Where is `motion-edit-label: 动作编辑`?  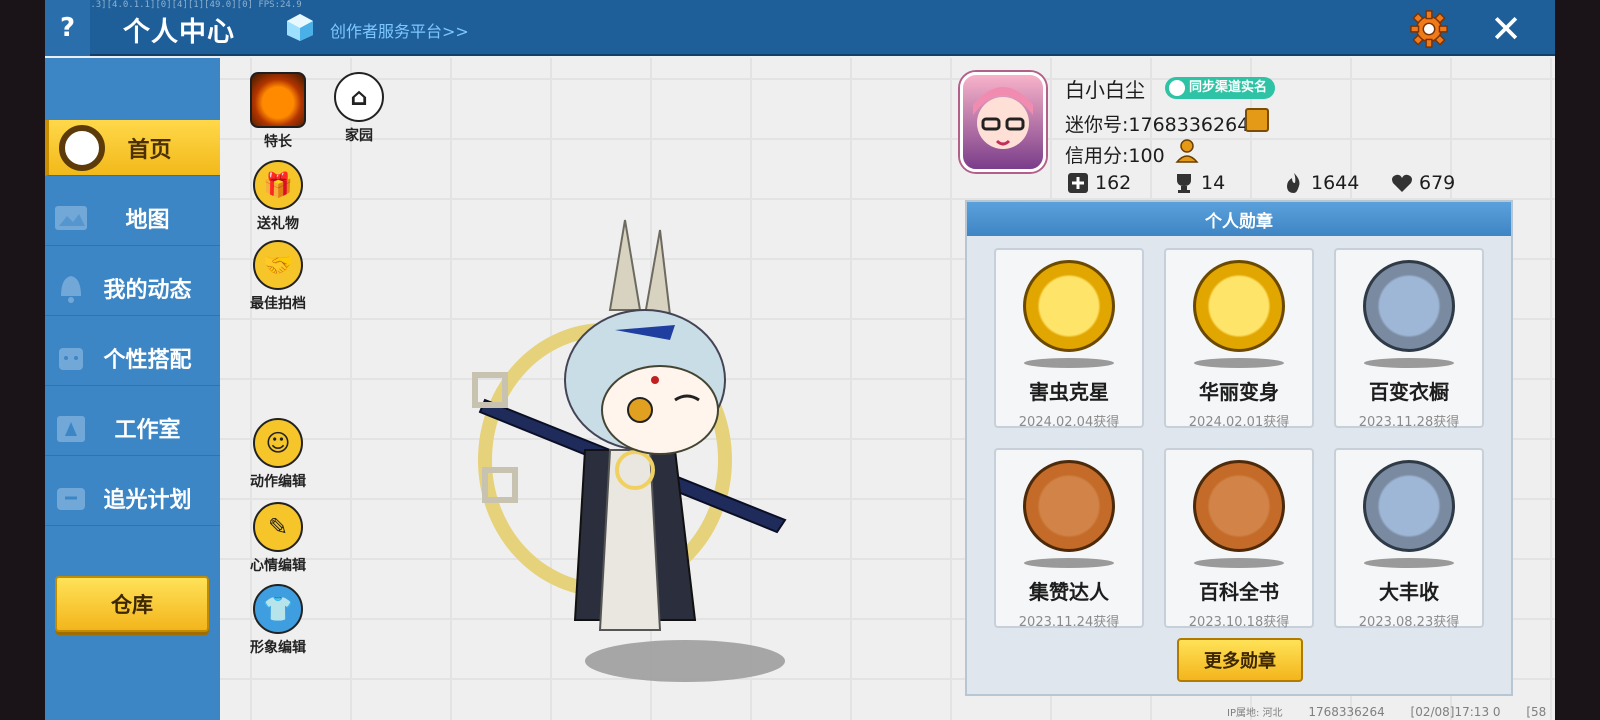 motion-edit-label: 动作编辑 is located at coordinates (278, 482).